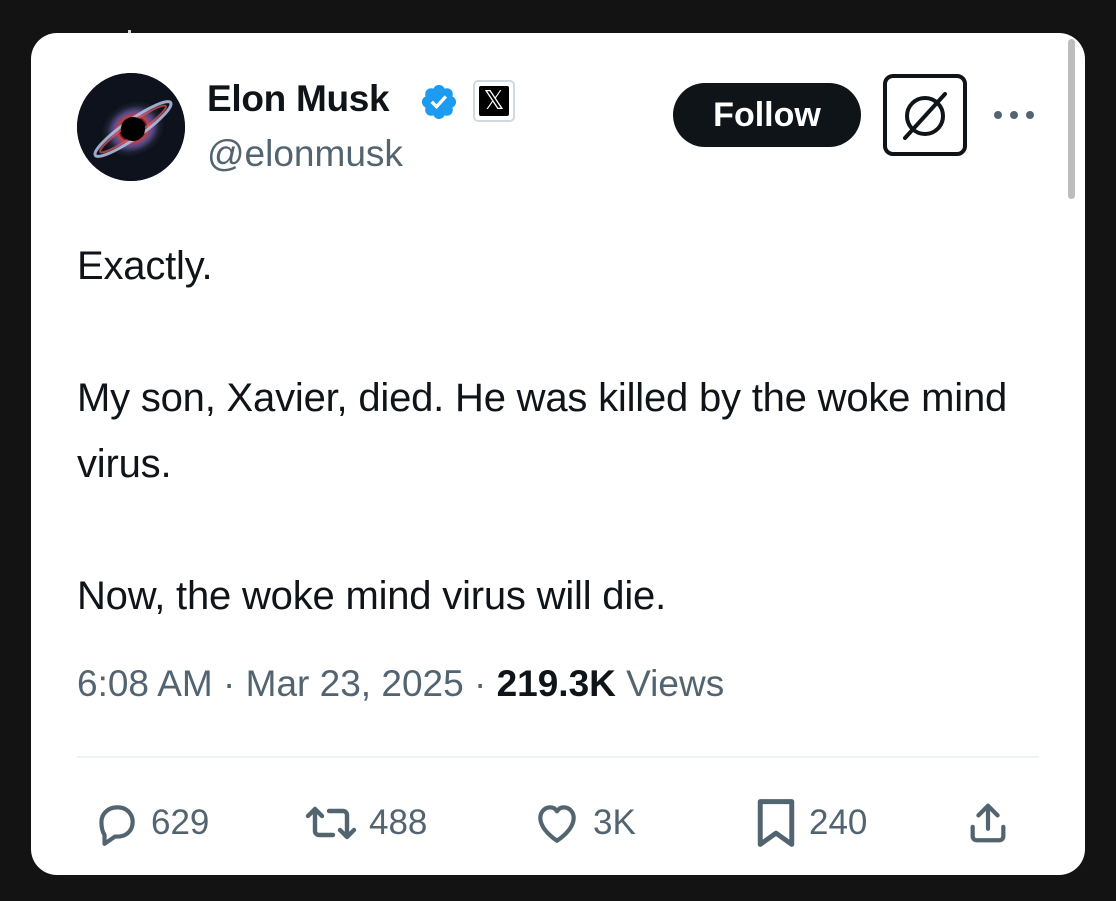  Describe the element at coordinates (150, 823) in the screenshot. I see `reply-button: 629` at that location.